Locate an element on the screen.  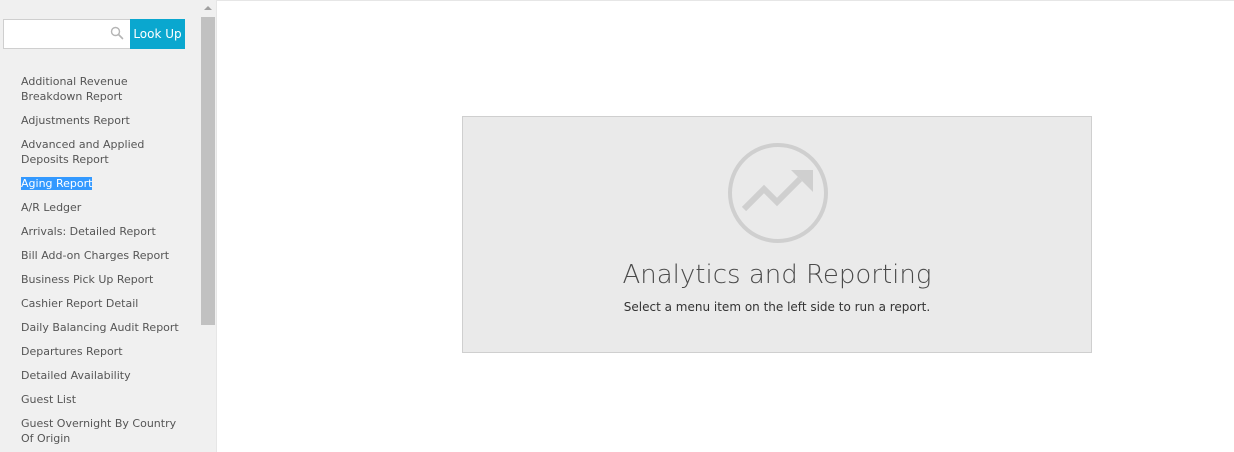
scroll-thumb is located at coordinates (208, 171).